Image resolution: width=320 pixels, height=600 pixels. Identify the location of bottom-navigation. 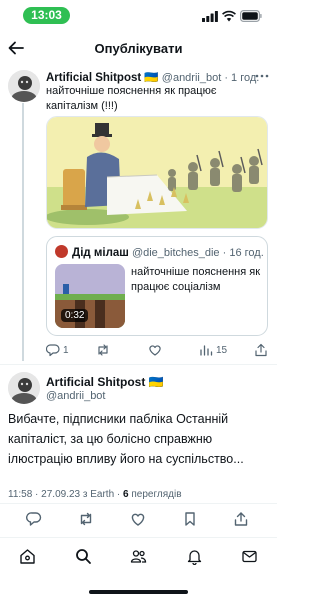
(138, 558).